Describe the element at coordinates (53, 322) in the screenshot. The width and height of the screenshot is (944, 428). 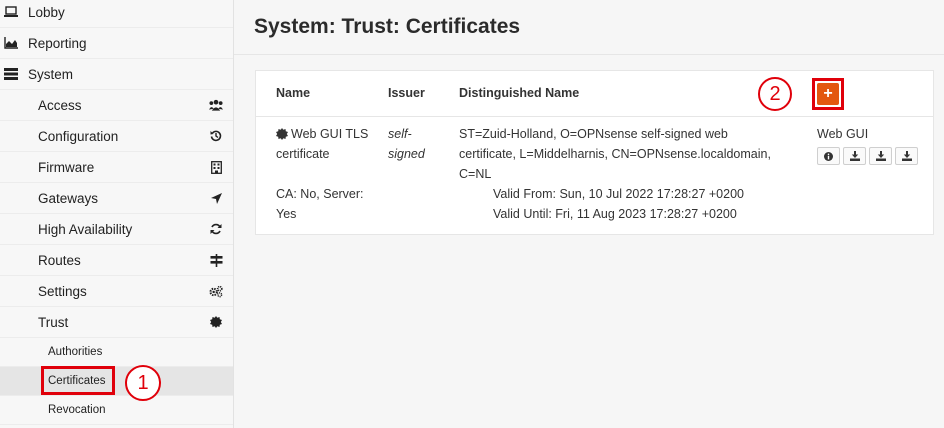
I see `sidebar-item-label: Trust` at that location.